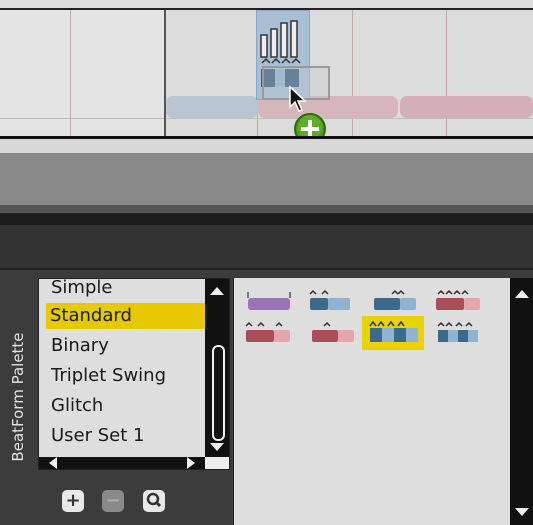  I want to click on remove-set-button: −, so click(113, 501).